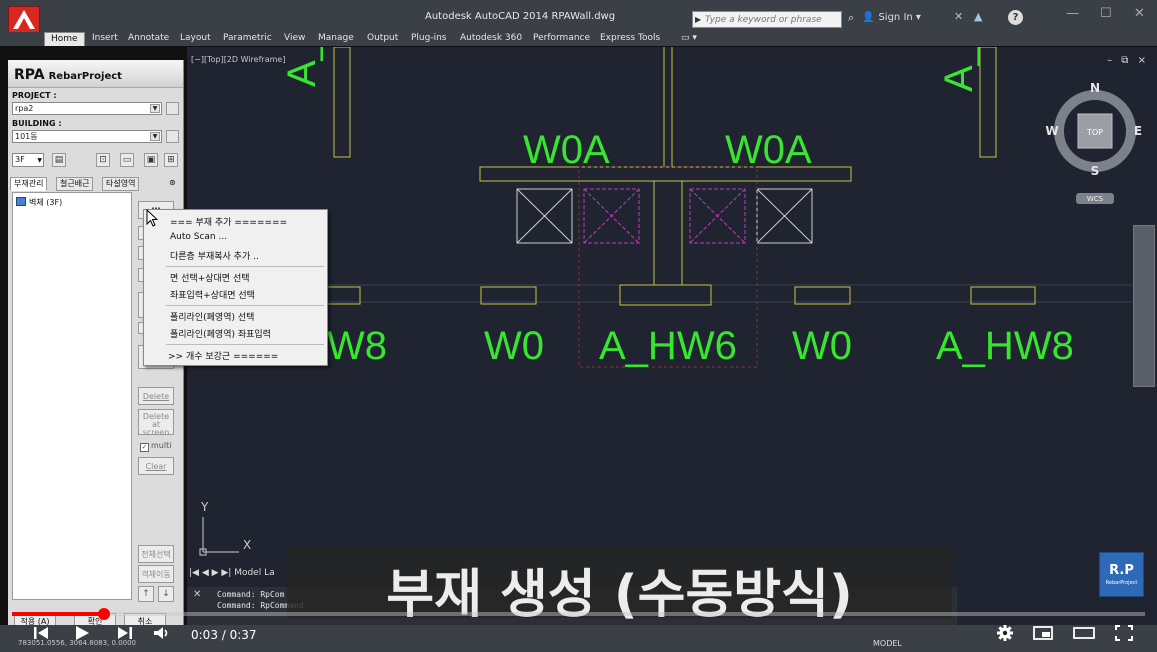 This screenshot has height=652, width=1157. Describe the element at coordinates (151, 160) in the screenshot. I see `save-icon: ▣` at that location.